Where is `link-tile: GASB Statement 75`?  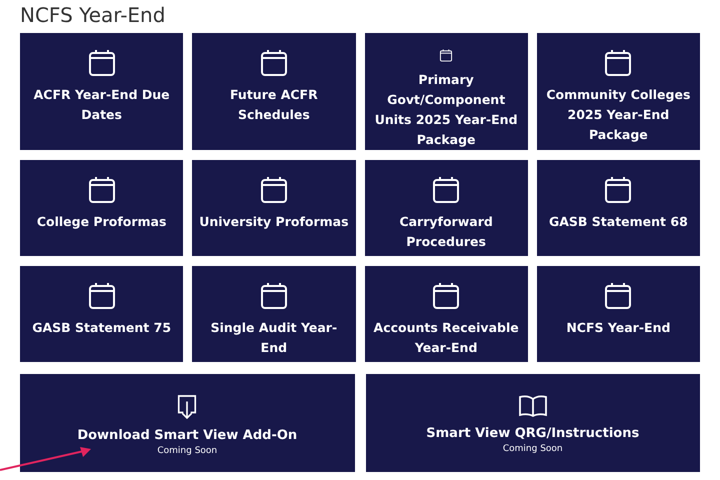
link-tile: GASB Statement 75 is located at coordinates (102, 314).